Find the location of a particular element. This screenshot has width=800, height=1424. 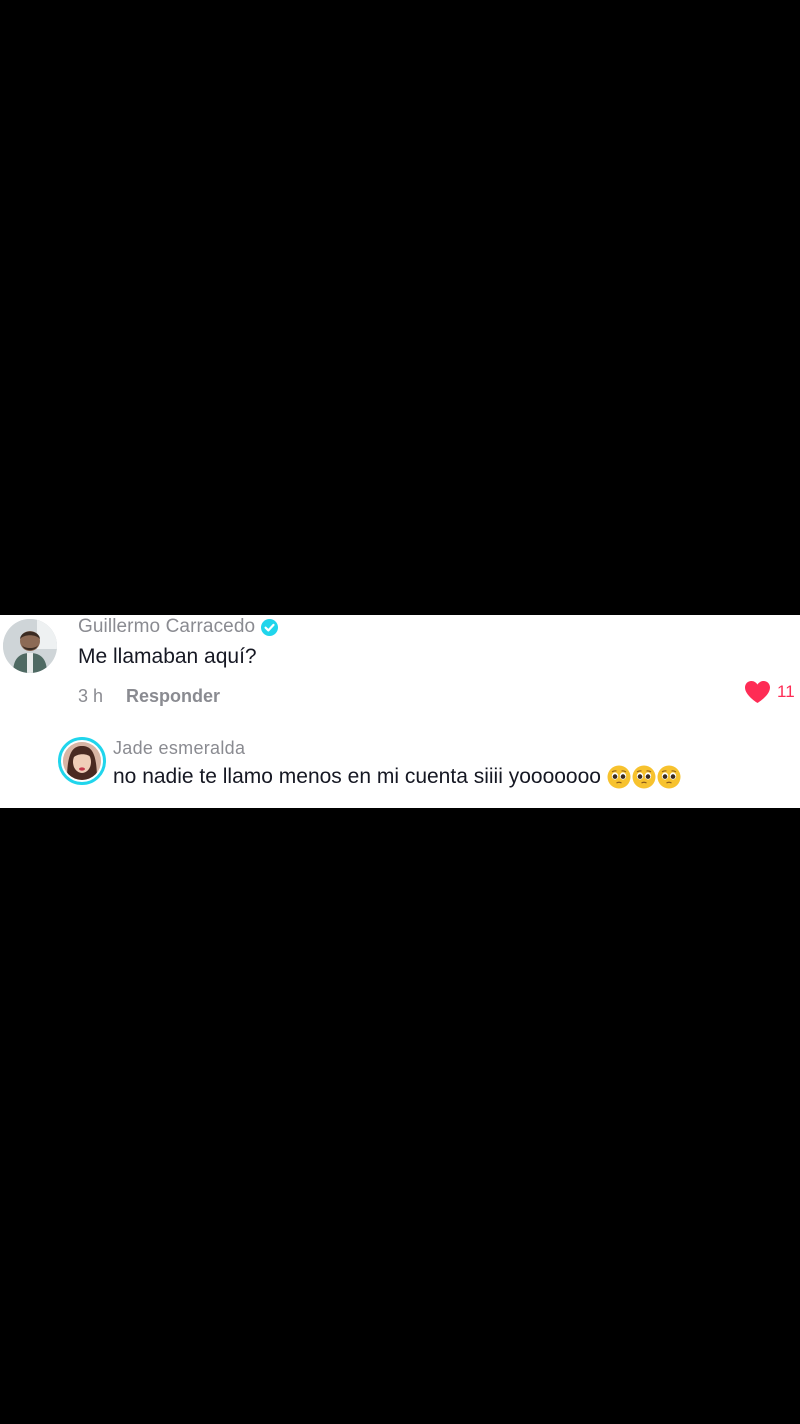

reply-avatar is located at coordinates (82, 761).